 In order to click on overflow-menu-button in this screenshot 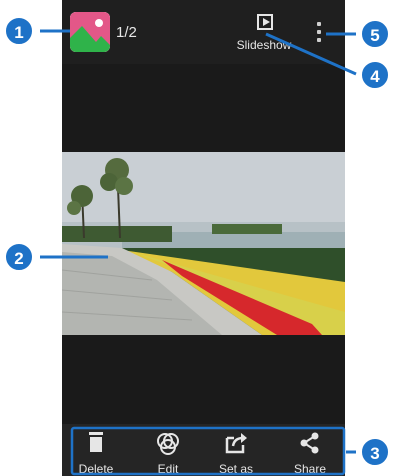, I will do `click(319, 33)`.